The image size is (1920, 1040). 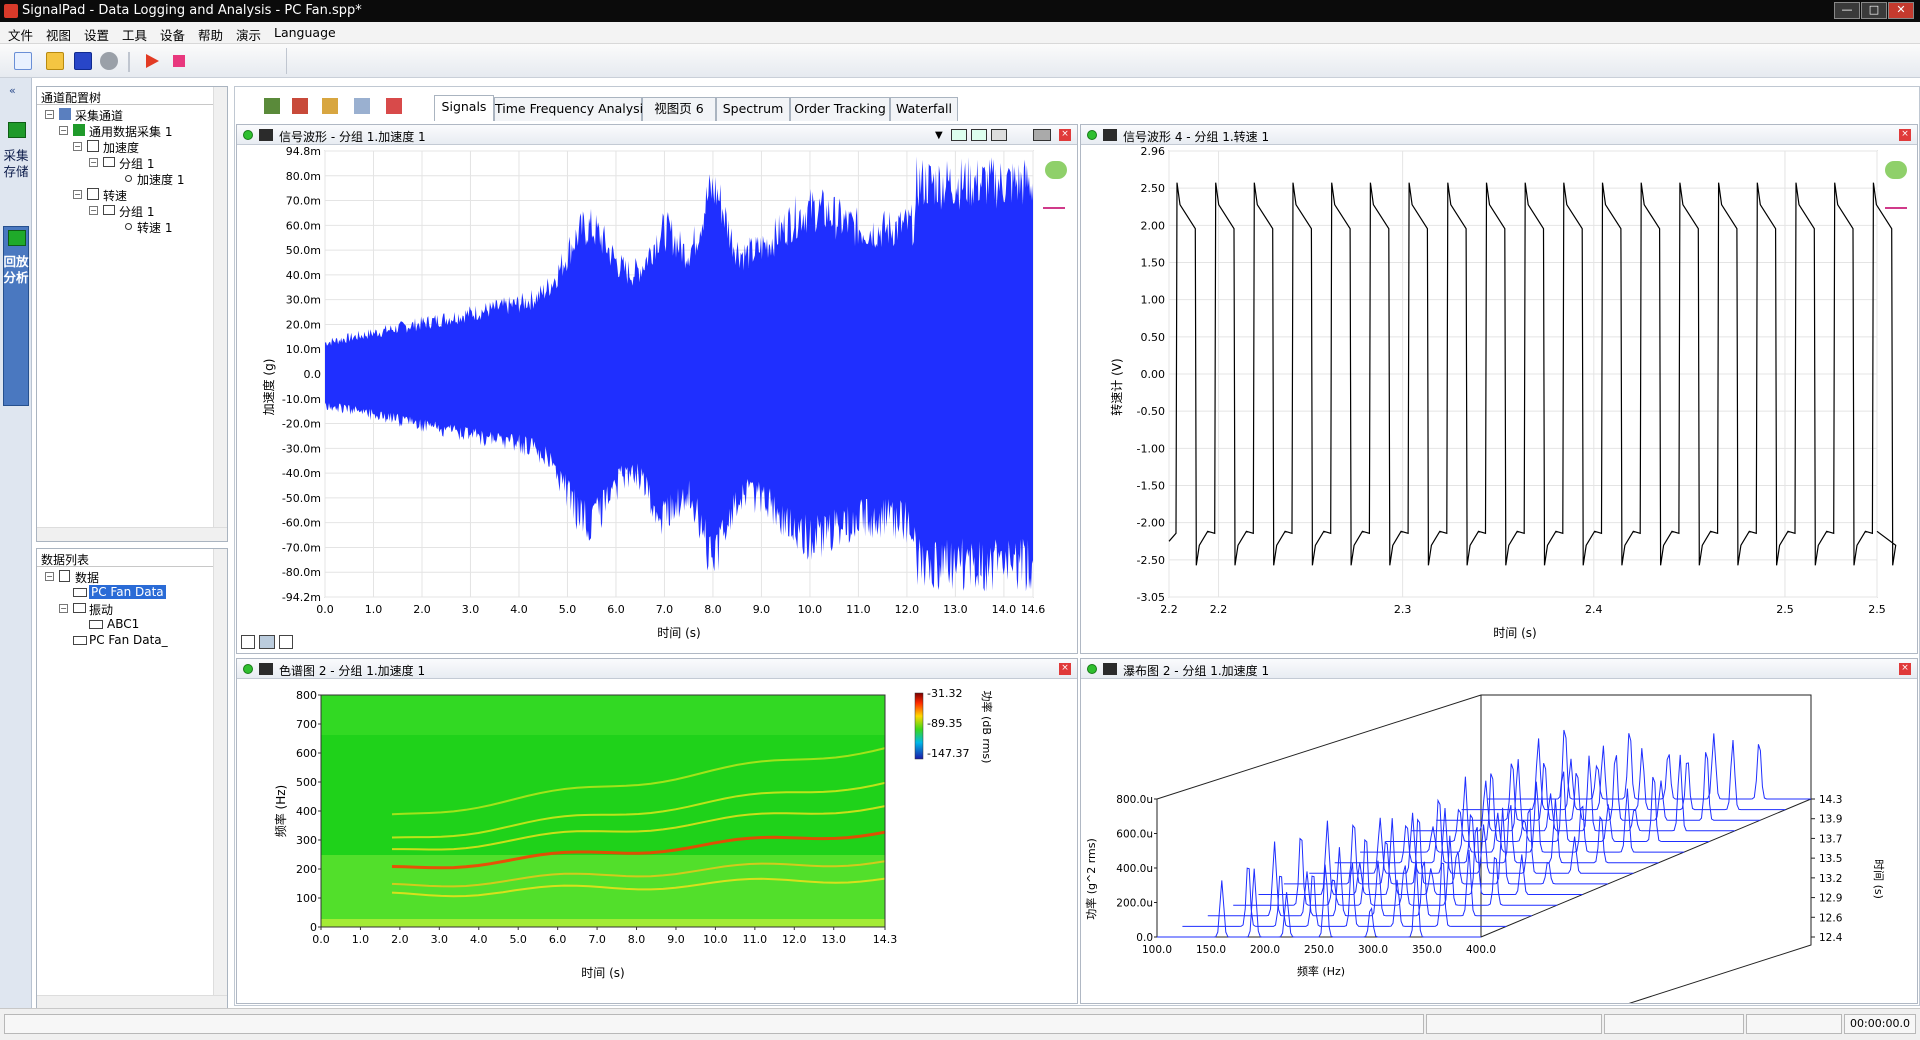 I want to click on colorbar, so click(x=919, y=726).